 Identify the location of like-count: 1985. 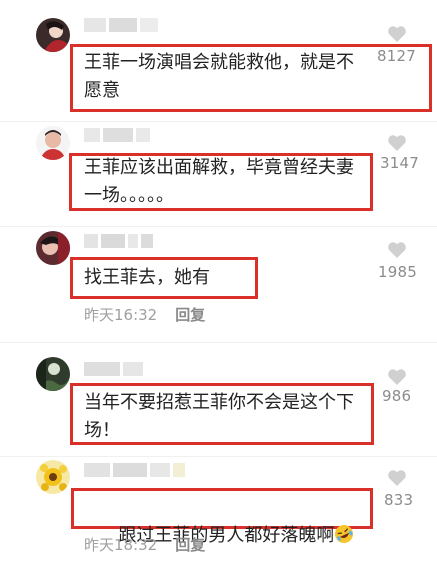
(397, 272).